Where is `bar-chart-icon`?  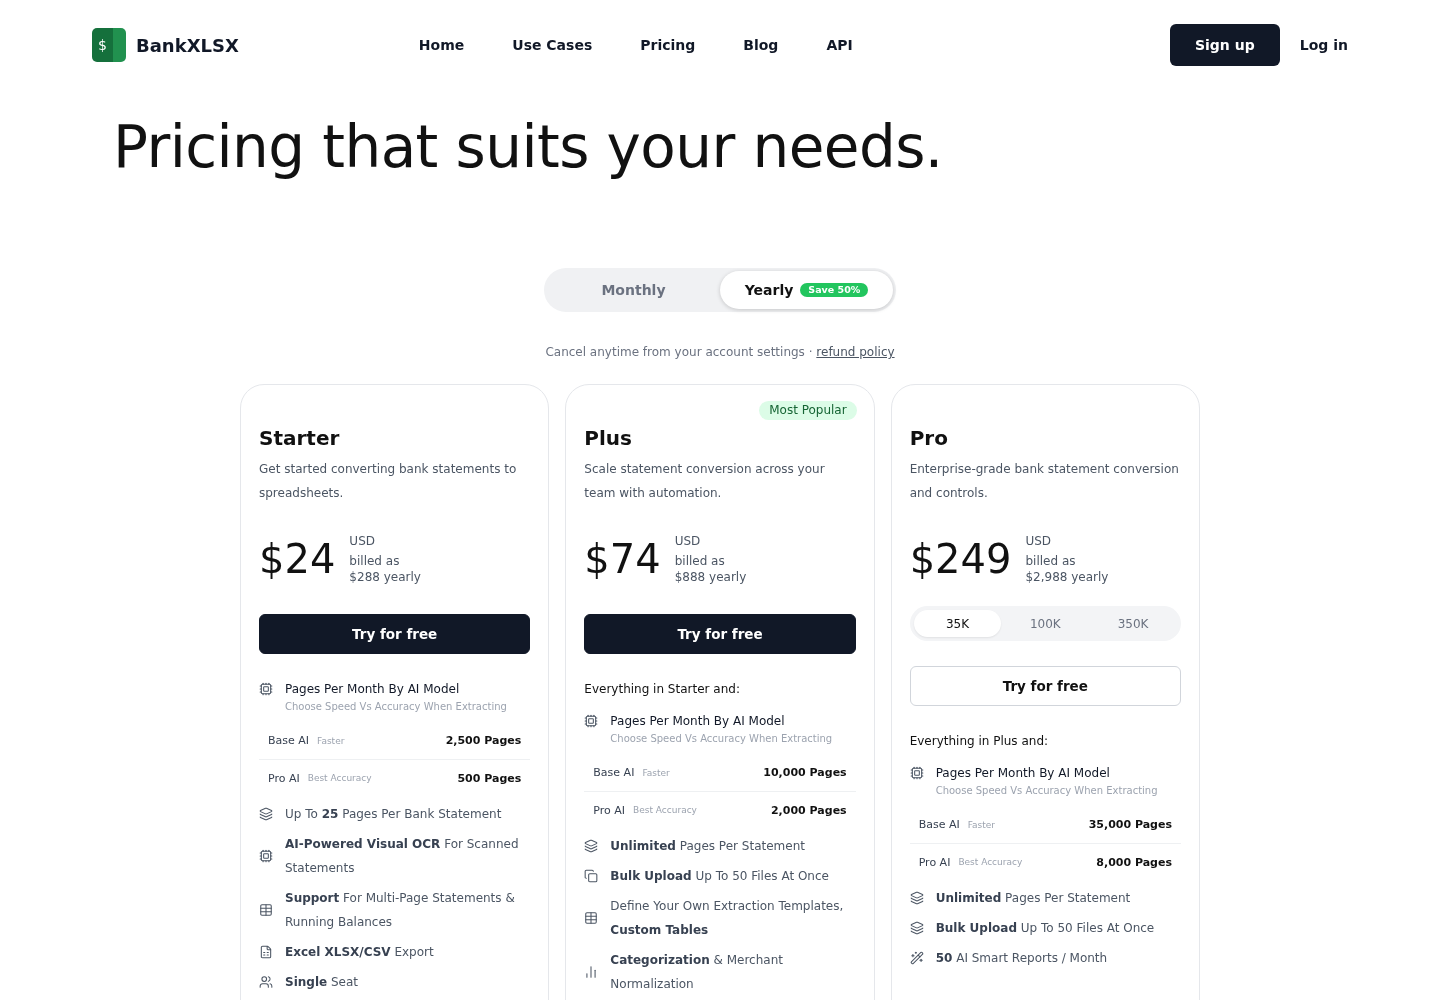
bar-chart-icon is located at coordinates (591, 972).